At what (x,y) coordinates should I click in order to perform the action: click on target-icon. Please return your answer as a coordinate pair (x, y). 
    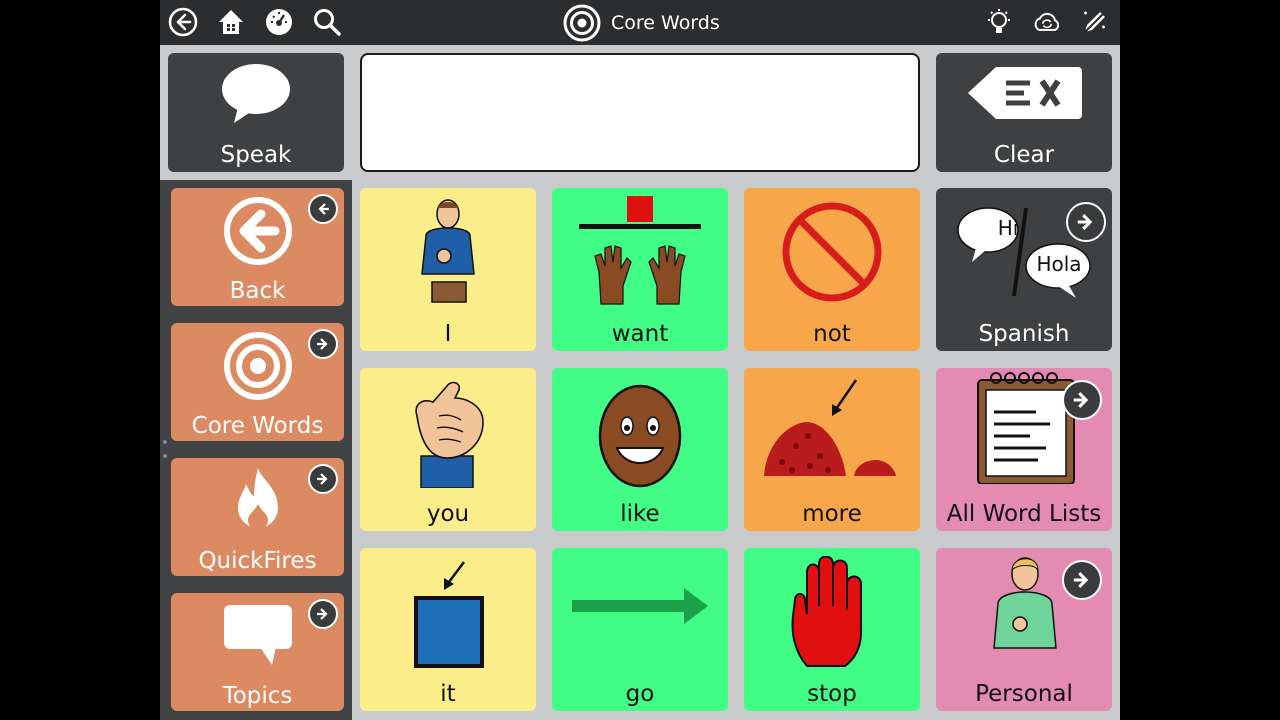
    Looking at the image, I should click on (582, 23).